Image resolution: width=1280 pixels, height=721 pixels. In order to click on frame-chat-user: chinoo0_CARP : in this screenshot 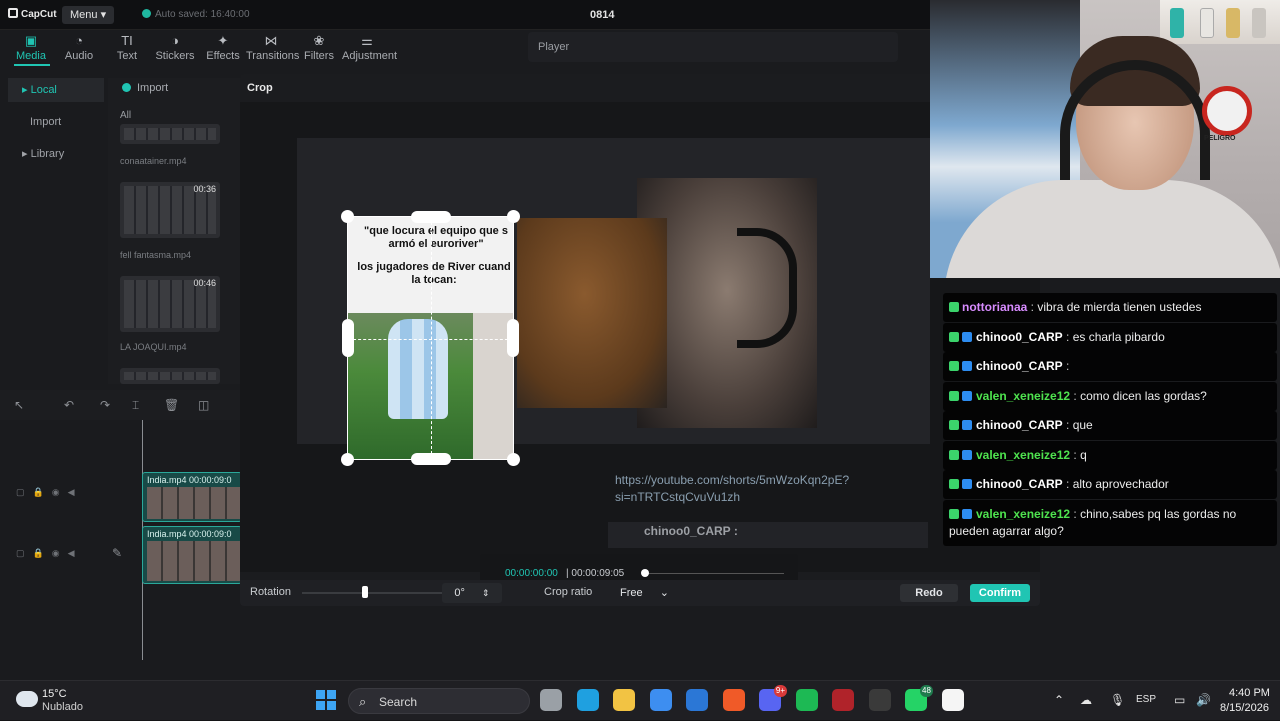, I will do `click(691, 531)`.